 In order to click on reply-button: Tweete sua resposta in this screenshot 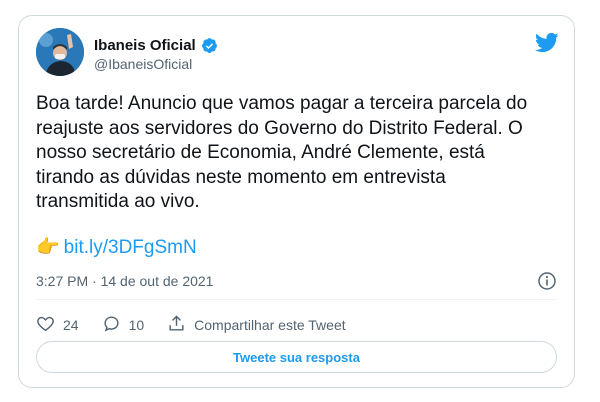, I will do `click(296, 357)`.